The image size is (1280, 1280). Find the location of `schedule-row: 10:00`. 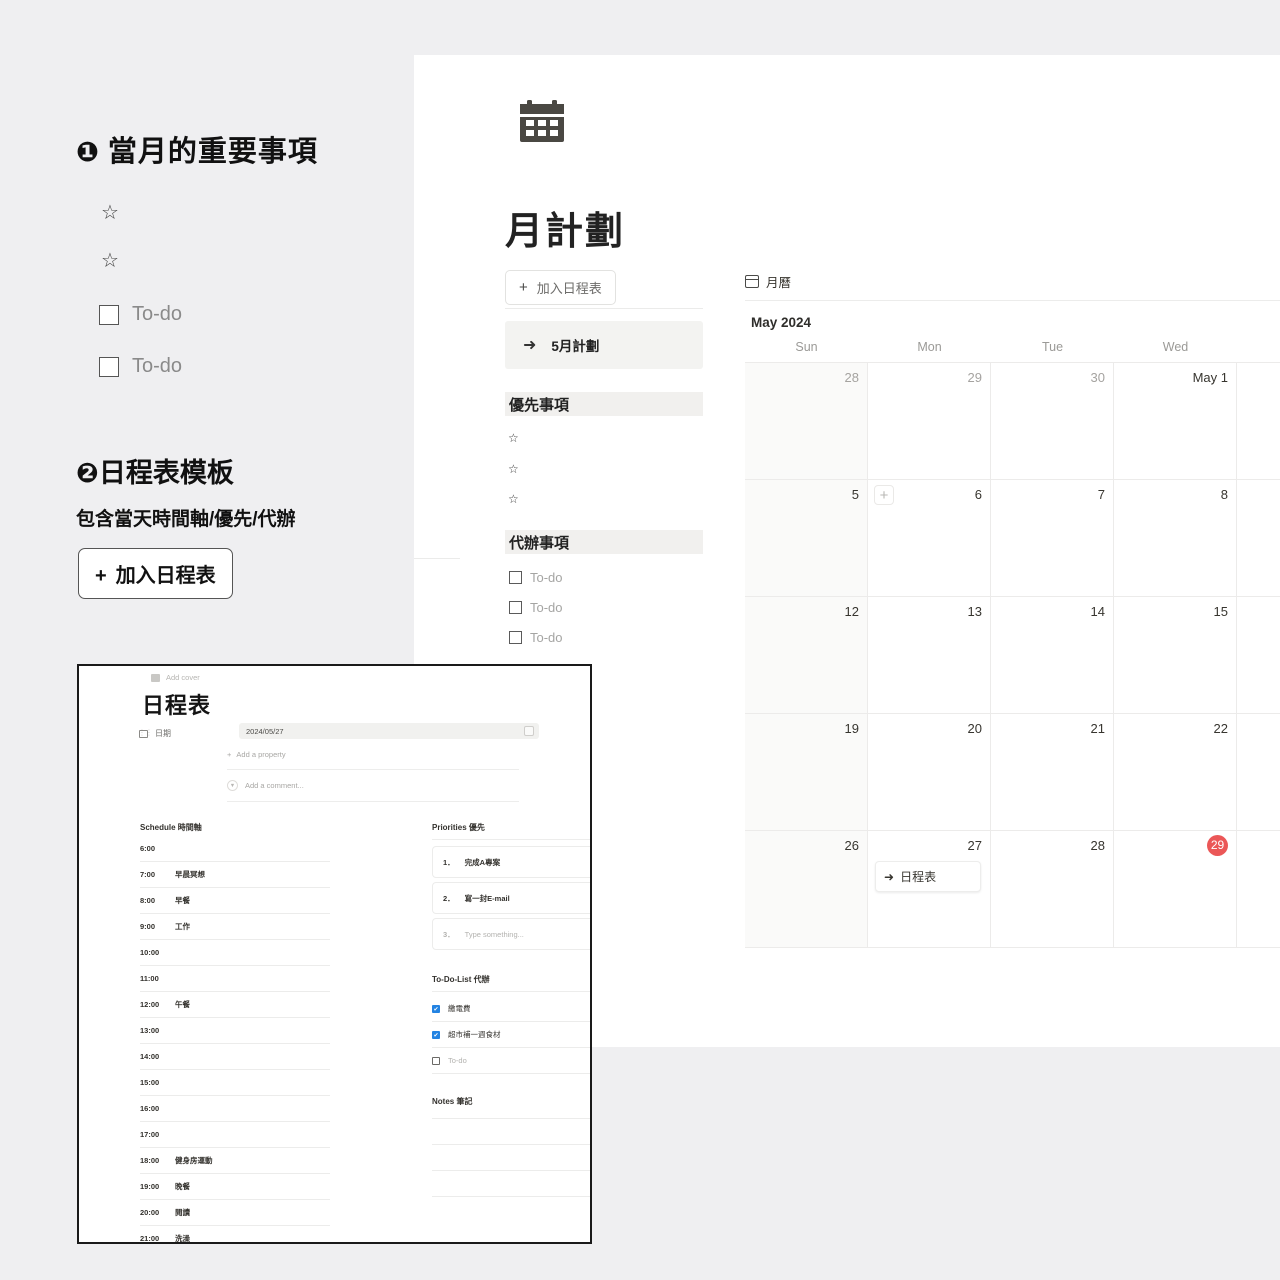

schedule-row: 10:00 is located at coordinates (235, 953).